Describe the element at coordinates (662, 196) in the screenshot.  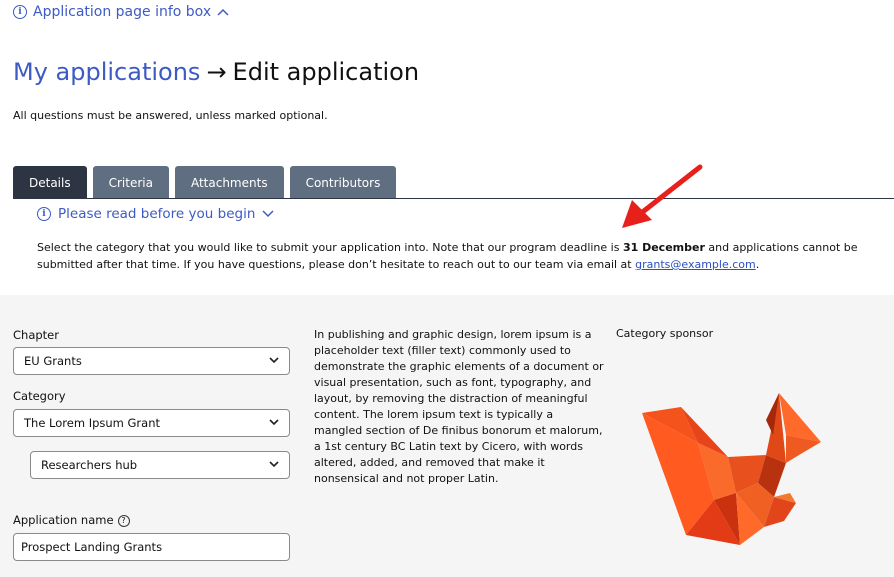
I see `annotation-arrow` at that location.